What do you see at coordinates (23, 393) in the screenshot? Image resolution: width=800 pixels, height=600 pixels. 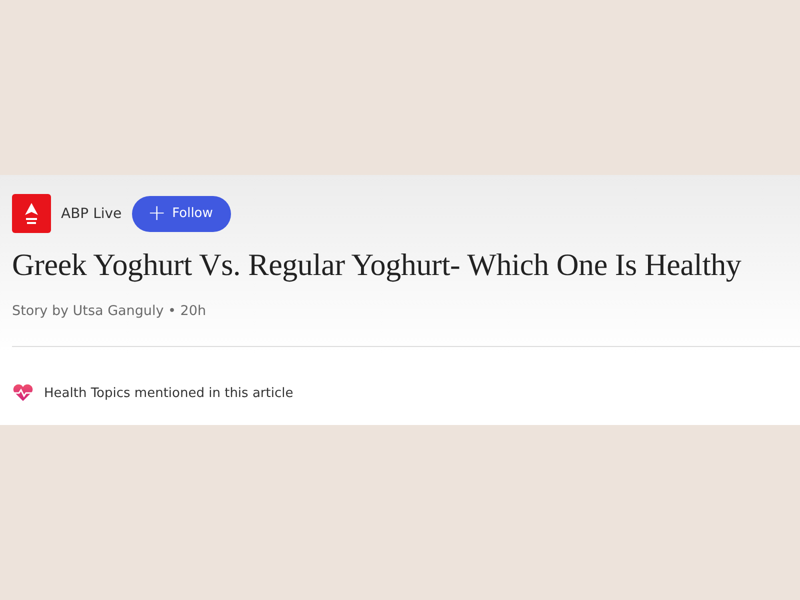 I see `heart-pulse-icon` at bounding box center [23, 393].